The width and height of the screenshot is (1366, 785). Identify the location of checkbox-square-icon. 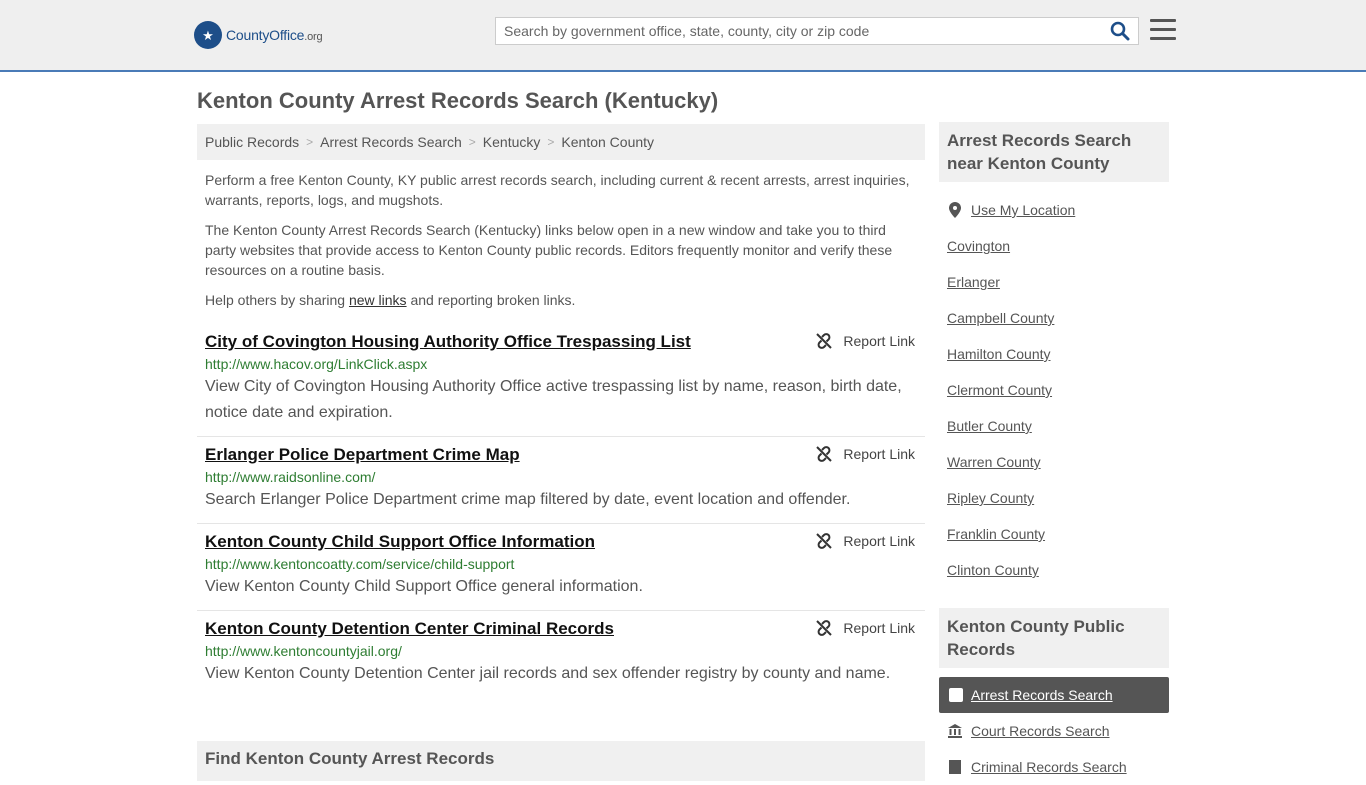
(956, 695).